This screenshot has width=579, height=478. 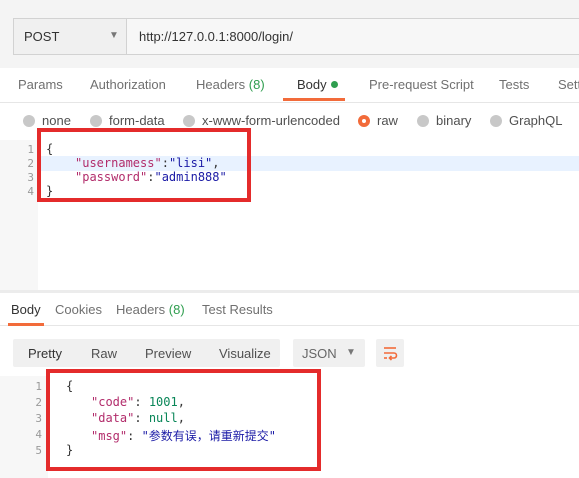 I want to click on tab-headers-label: Headers, so click(x=221, y=84).